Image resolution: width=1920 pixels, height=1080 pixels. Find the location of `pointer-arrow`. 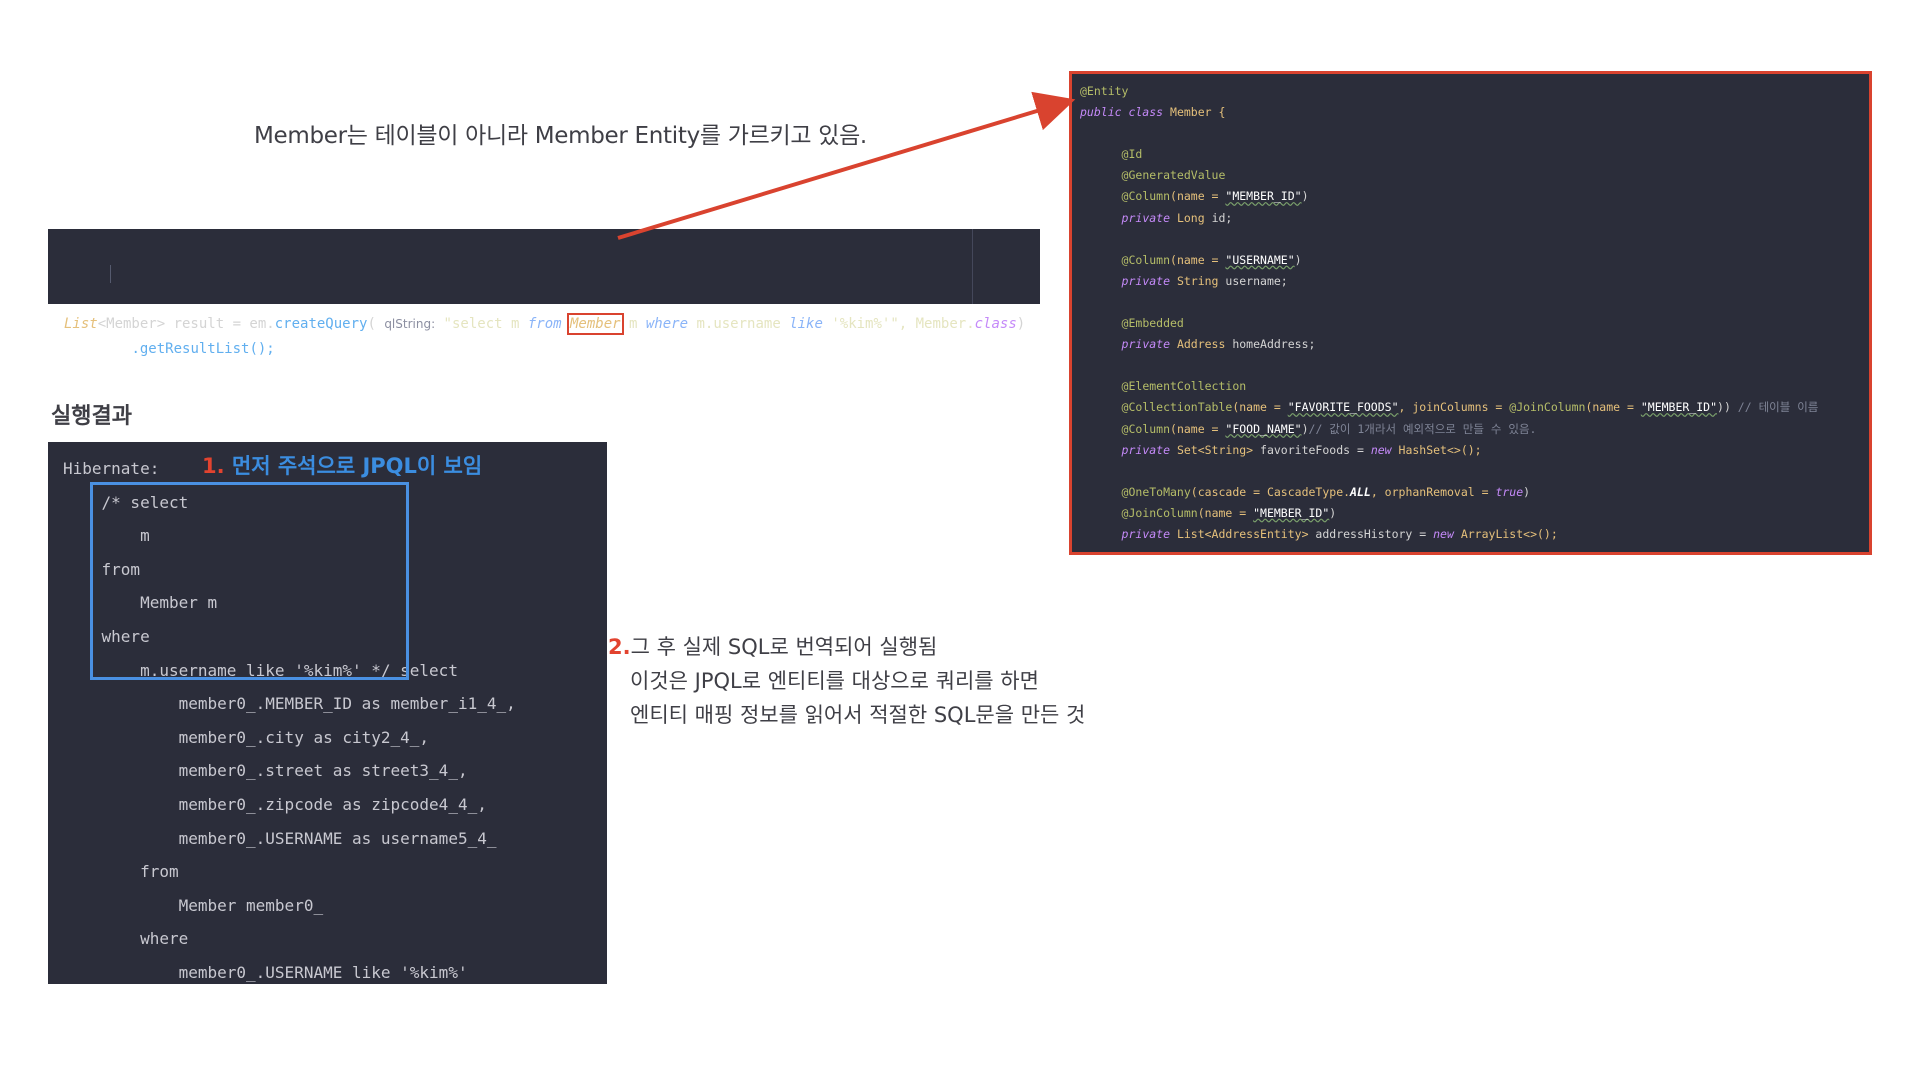

pointer-arrow is located at coordinates (846, 165).